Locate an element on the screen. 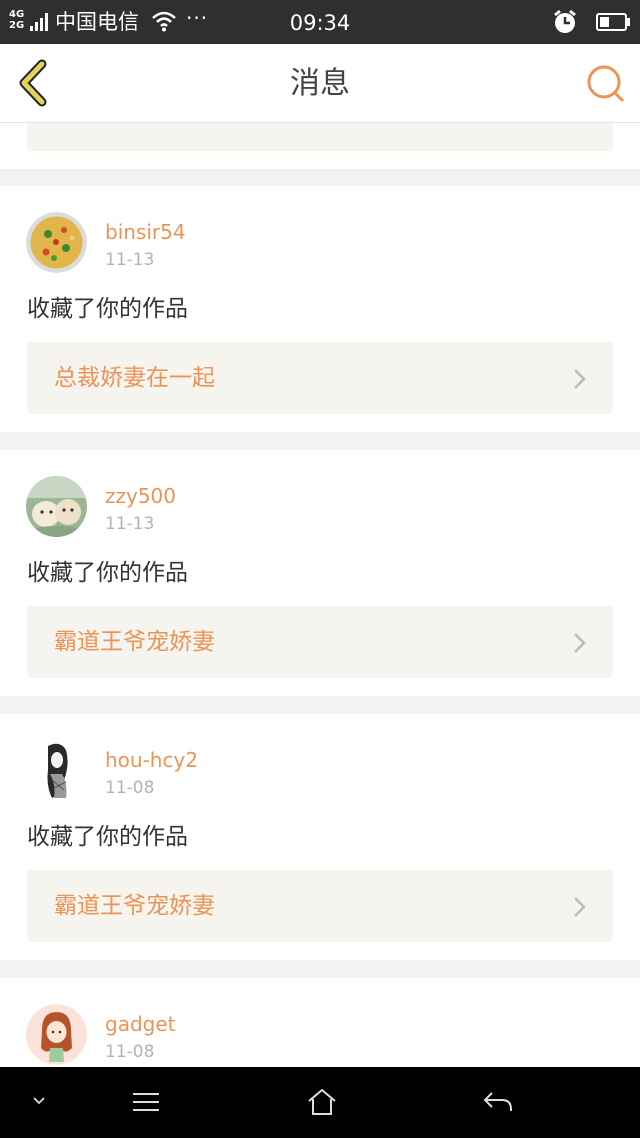 The height and width of the screenshot is (1138, 640). nav-back-icon is located at coordinates (498, 1102).